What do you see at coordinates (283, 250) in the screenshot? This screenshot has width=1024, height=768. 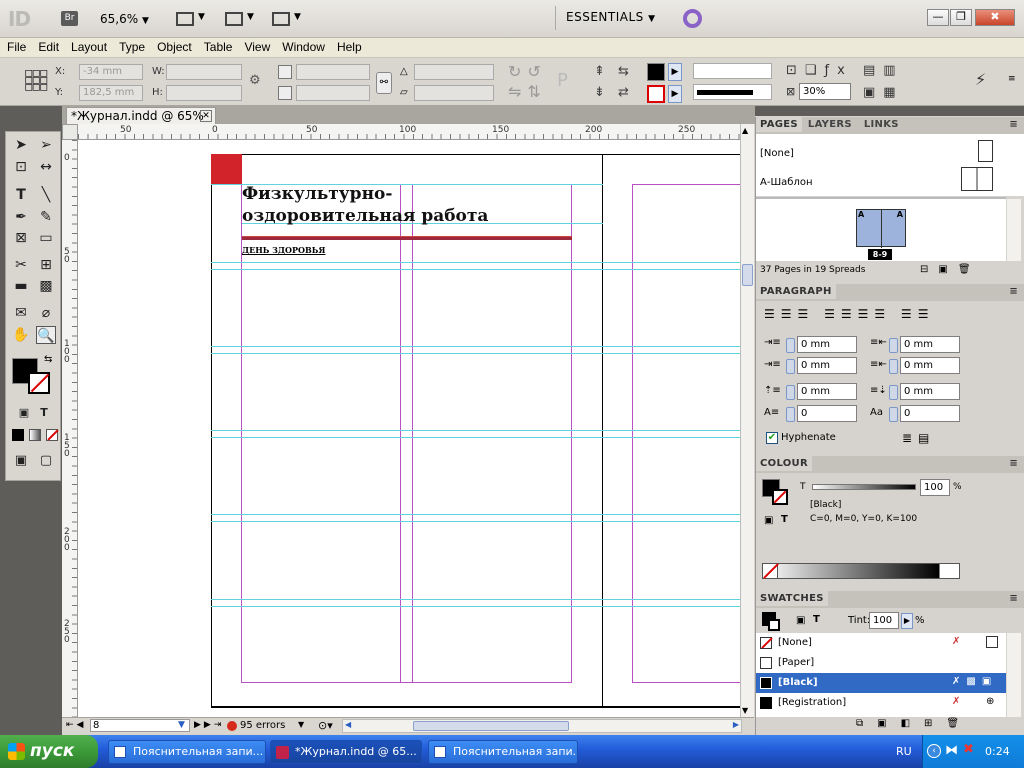 I see `page-subheading: ДЕНЬ ЗДОРОВЬЯ` at bounding box center [283, 250].